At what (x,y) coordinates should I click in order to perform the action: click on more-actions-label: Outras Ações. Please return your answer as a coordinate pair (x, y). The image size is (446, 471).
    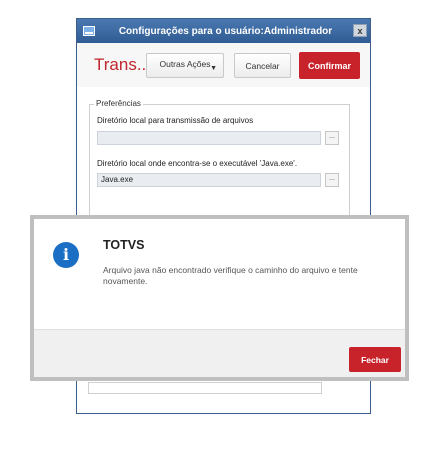
    Looking at the image, I should click on (185, 63).